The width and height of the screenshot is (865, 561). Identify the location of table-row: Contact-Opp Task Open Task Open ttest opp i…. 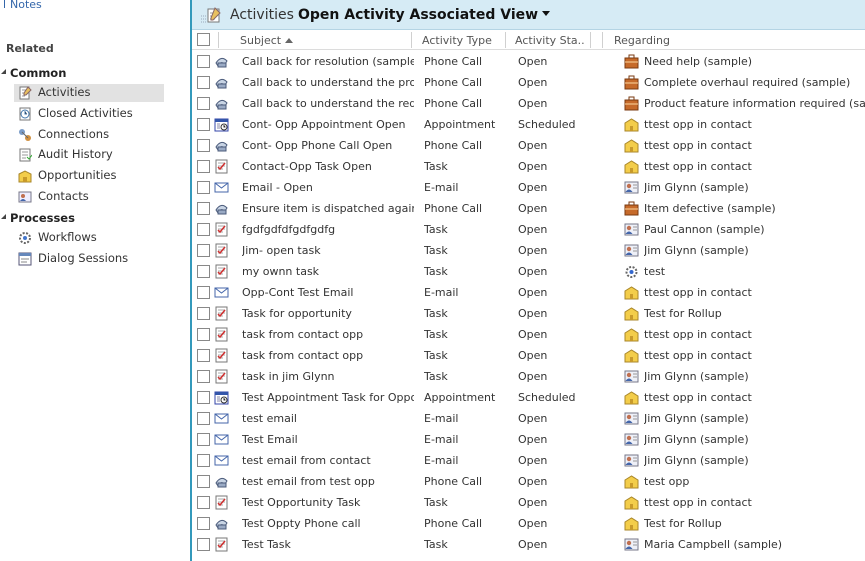
(528, 166).